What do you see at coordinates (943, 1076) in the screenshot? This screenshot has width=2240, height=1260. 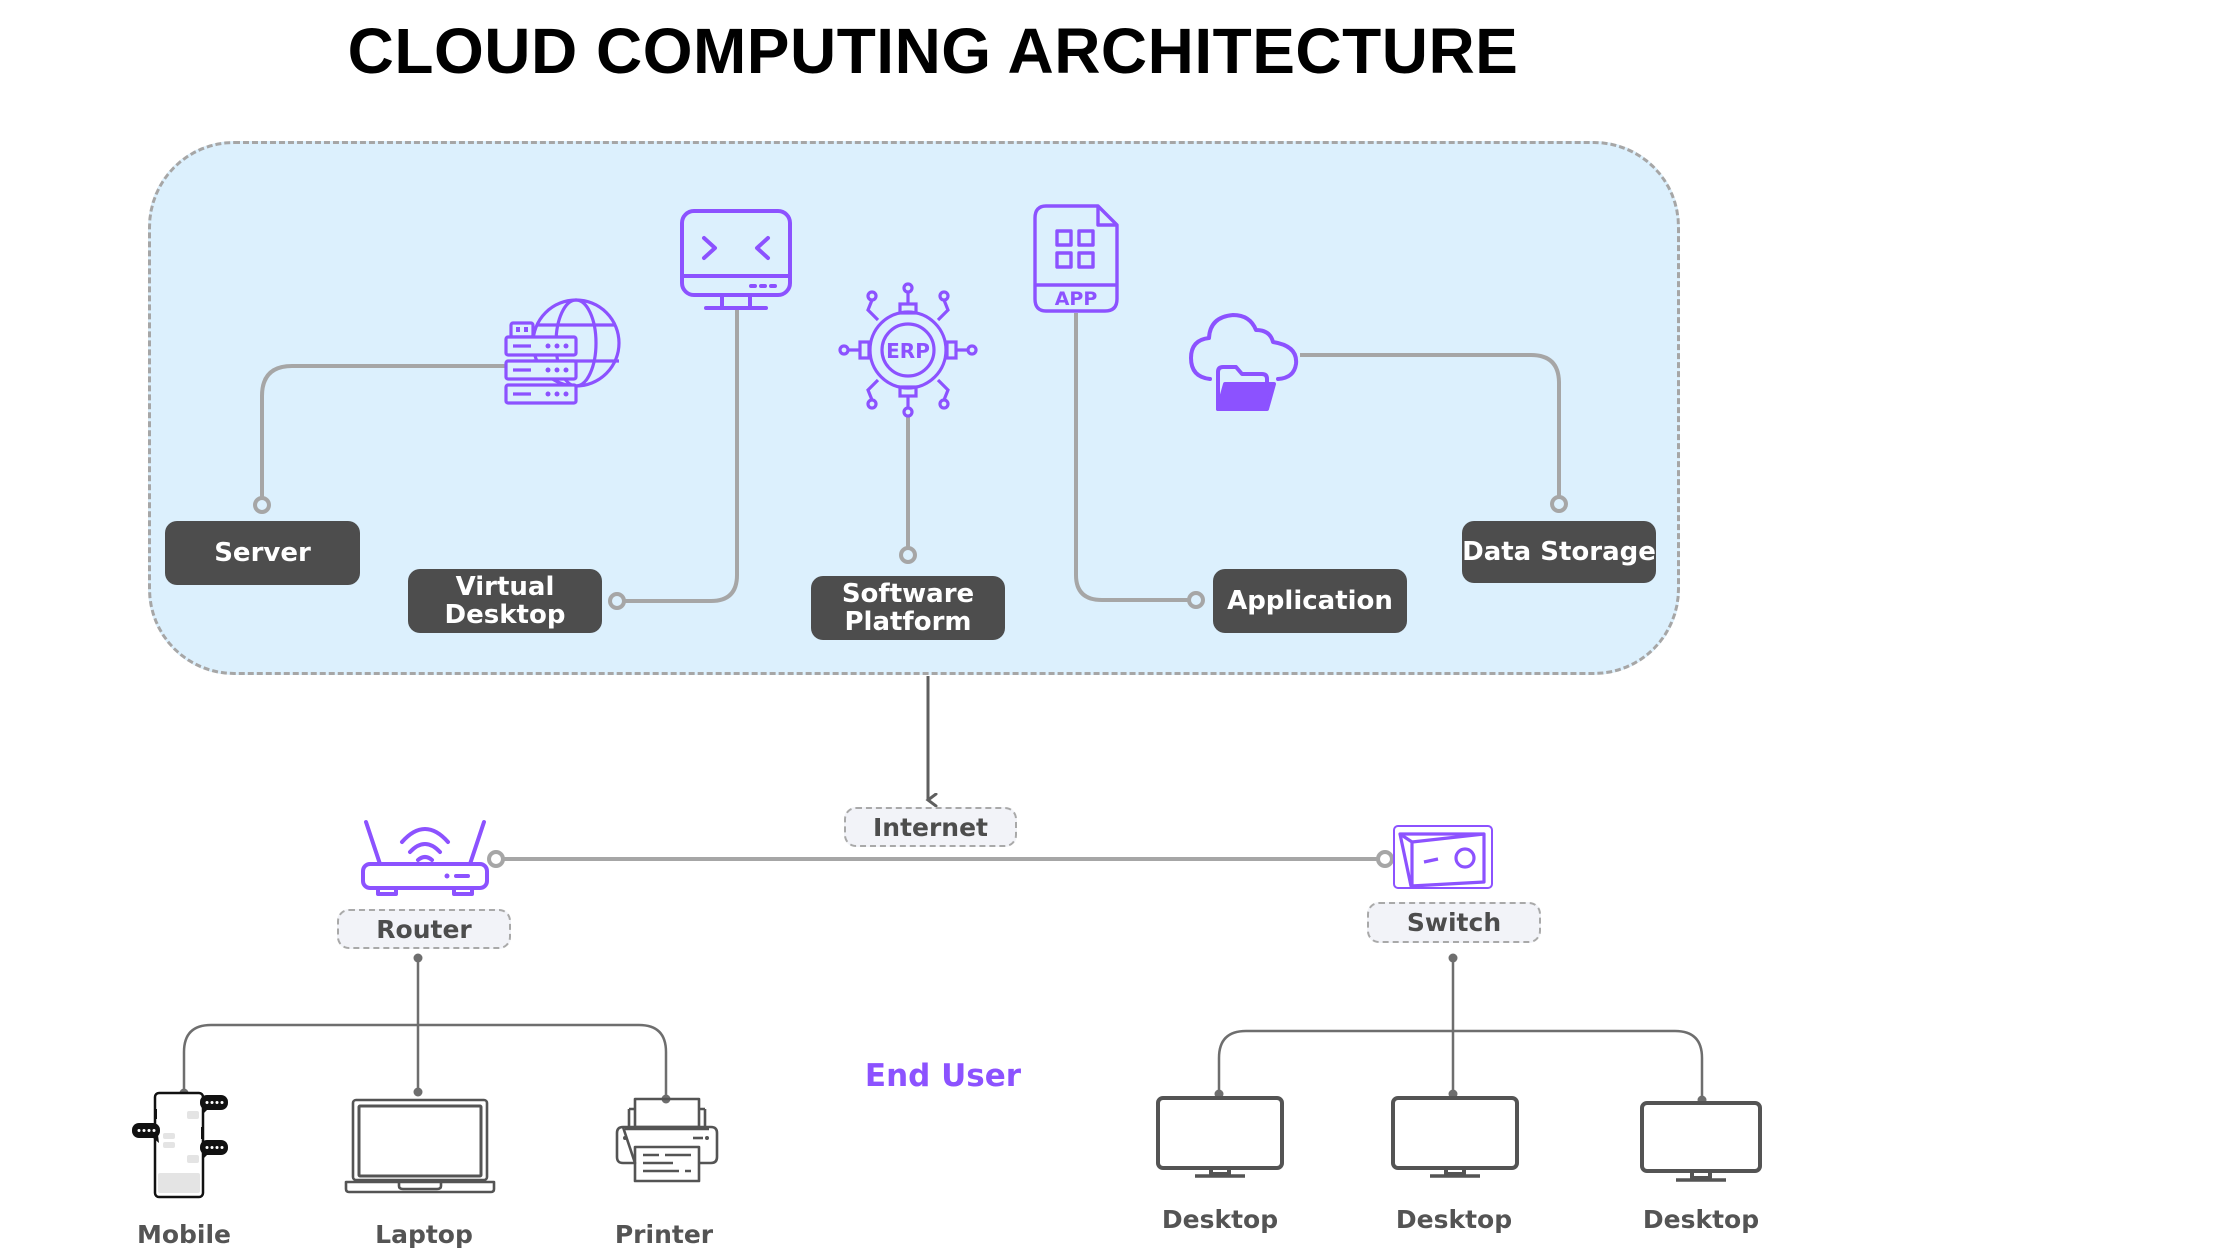 I see `end-user-heading: End User` at bounding box center [943, 1076].